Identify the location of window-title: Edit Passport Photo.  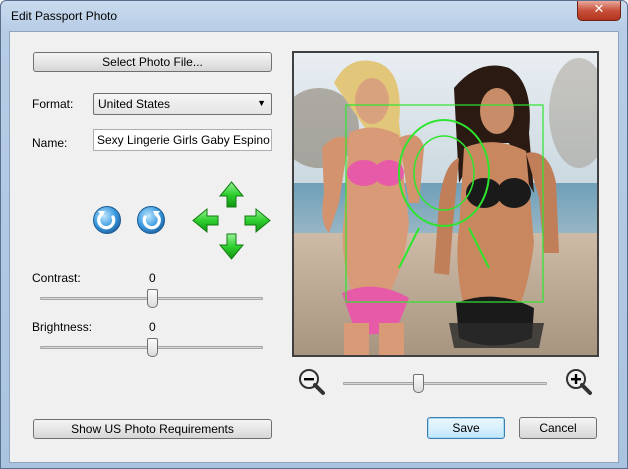
(64, 16).